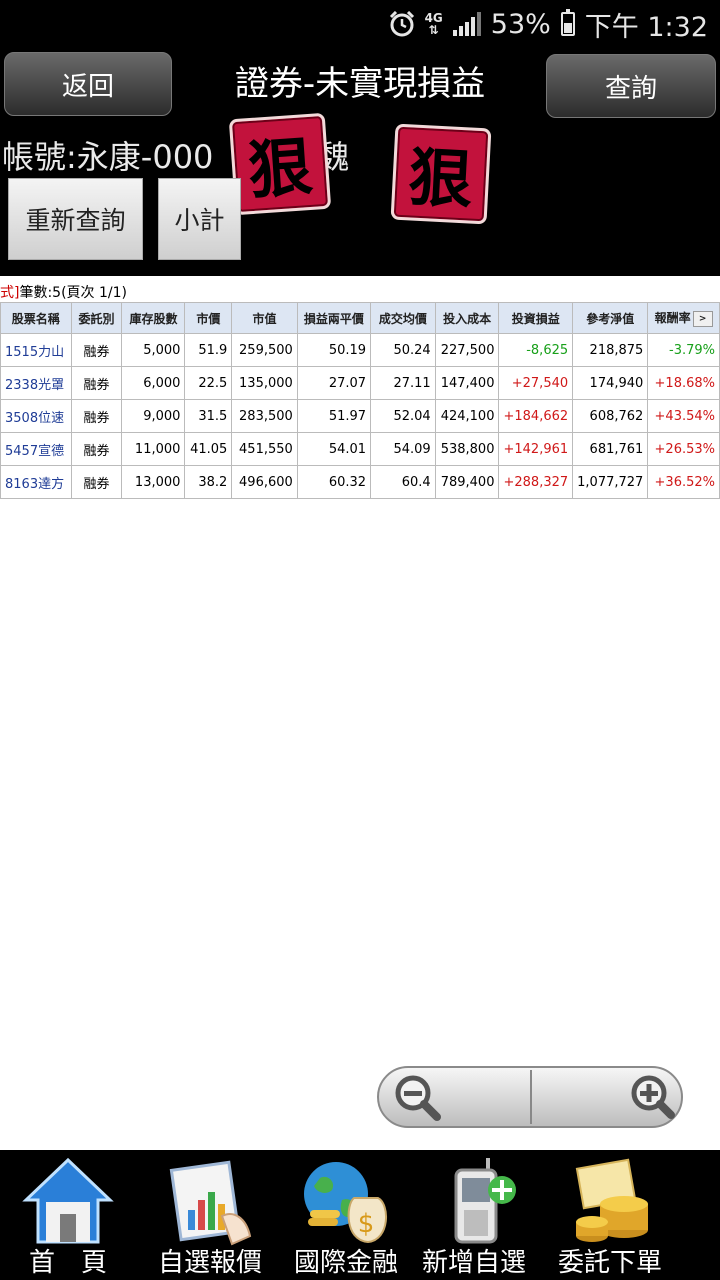  Describe the element at coordinates (264, 383) in the screenshot. I see `market-value: 135,000` at that location.